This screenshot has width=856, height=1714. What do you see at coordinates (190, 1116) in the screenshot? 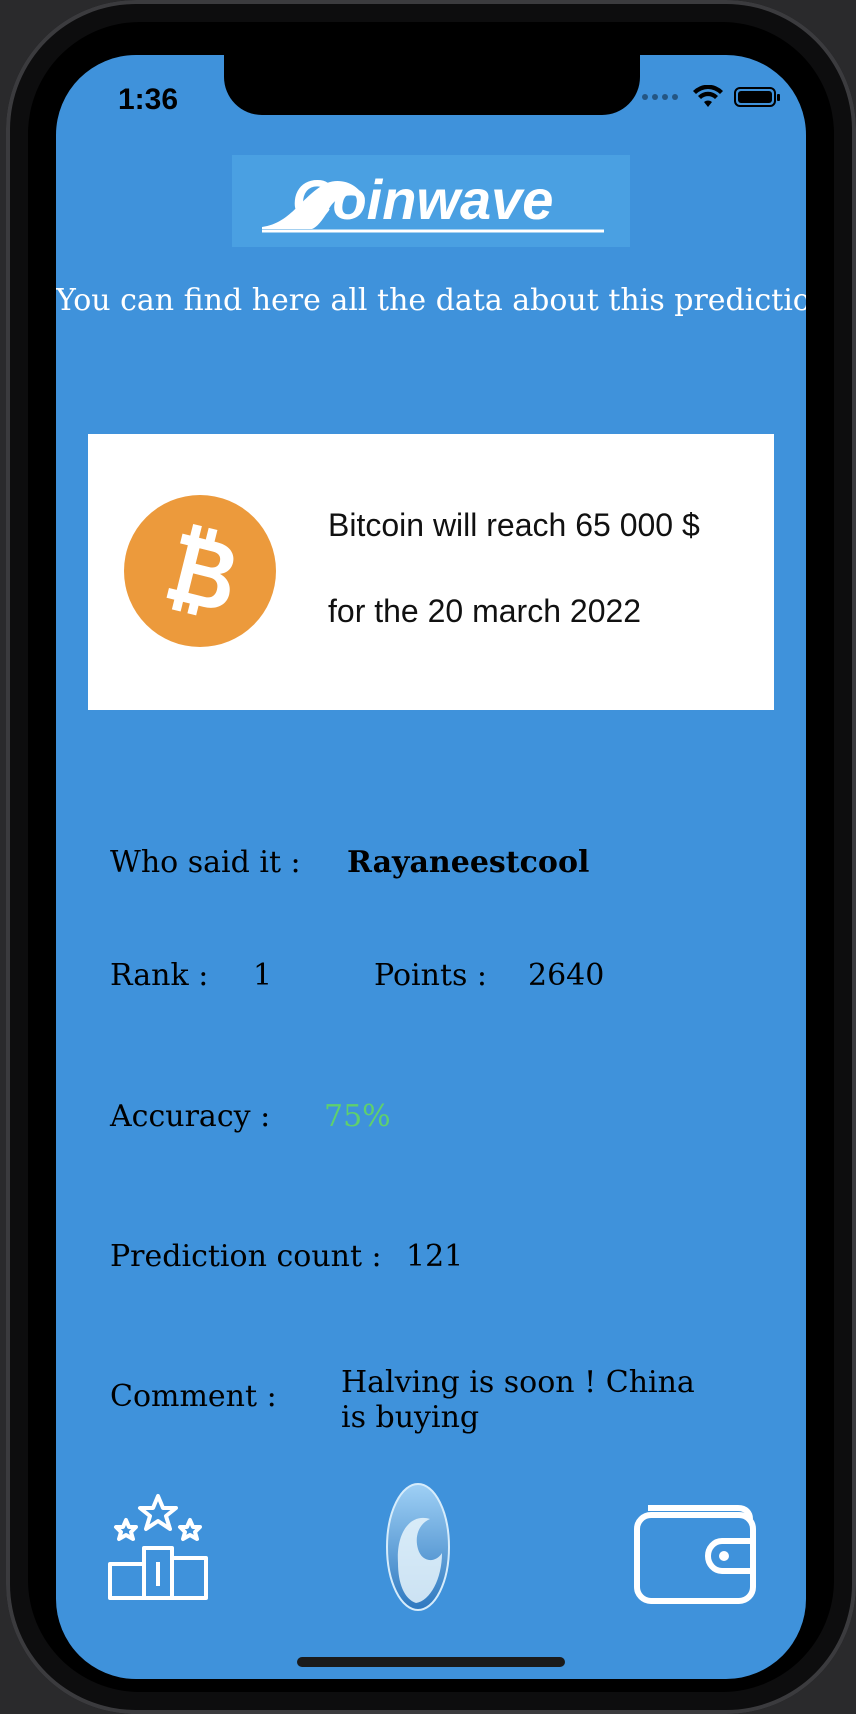
I see `accuracy-label: Accuracy :` at bounding box center [190, 1116].